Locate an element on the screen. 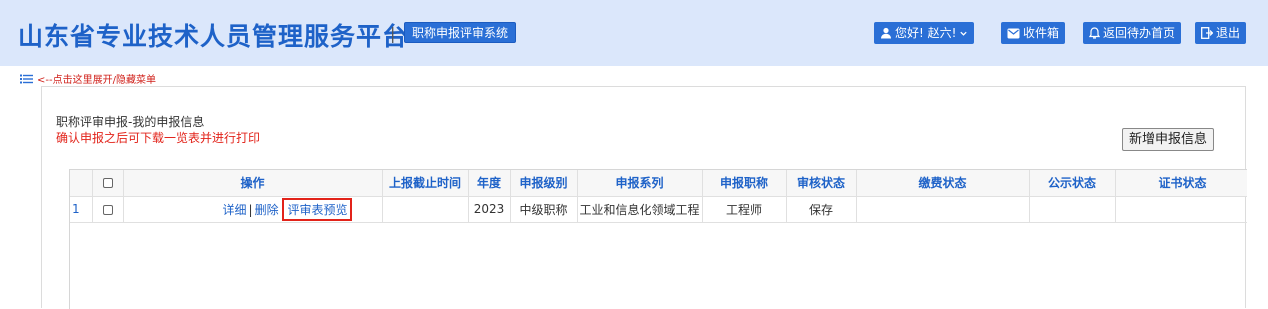 The width and height of the screenshot is (1268, 309). cell-payment-status is located at coordinates (943, 209).